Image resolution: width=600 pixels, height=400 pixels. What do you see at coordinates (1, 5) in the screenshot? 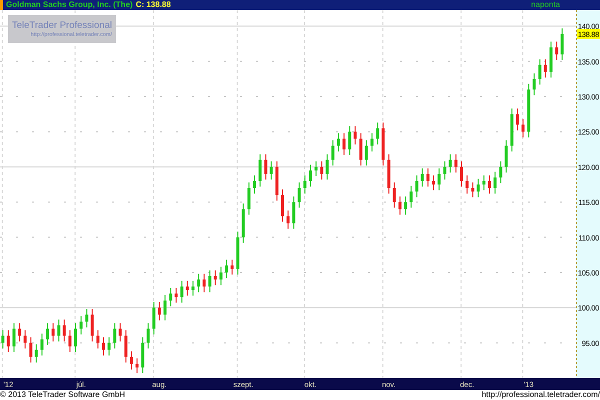
I see `color-strip-icon` at bounding box center [1, 5].